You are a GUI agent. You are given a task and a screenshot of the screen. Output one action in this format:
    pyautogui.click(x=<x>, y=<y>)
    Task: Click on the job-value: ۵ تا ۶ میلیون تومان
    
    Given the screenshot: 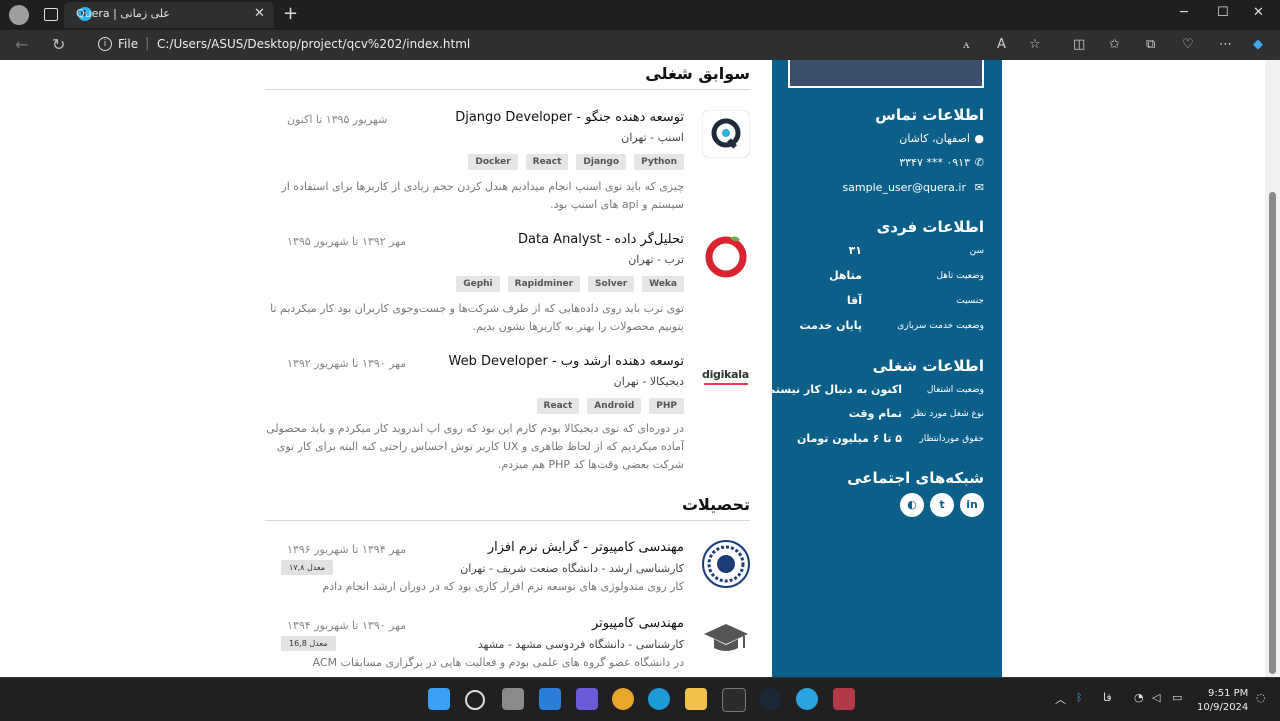 What is the action you would take?
    pyautogui.click(x=849, y=438)
    